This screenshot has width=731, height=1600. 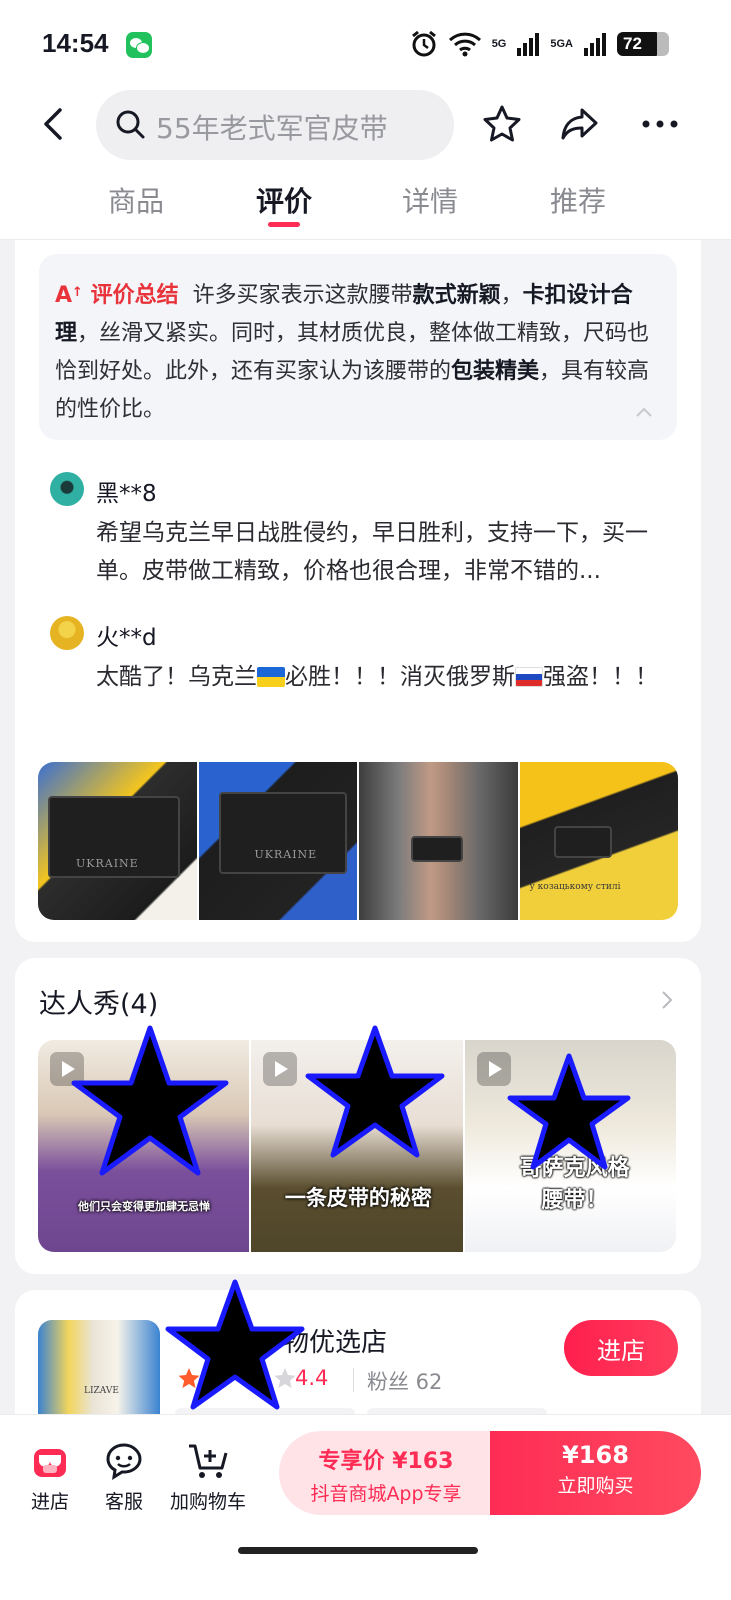 What do you see at coordinates (358, 1550) in the screenshot?
I see `home-indicator` at bounding box center [358, 1550].